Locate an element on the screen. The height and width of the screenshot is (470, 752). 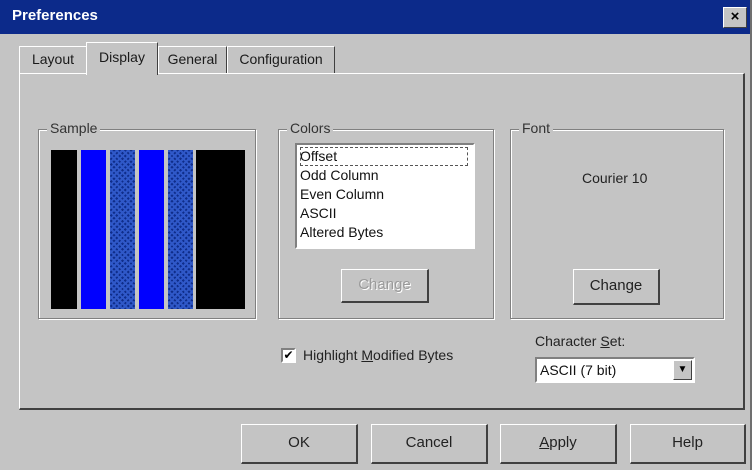
tab-general-label: General is located at coordinates (192, 59).